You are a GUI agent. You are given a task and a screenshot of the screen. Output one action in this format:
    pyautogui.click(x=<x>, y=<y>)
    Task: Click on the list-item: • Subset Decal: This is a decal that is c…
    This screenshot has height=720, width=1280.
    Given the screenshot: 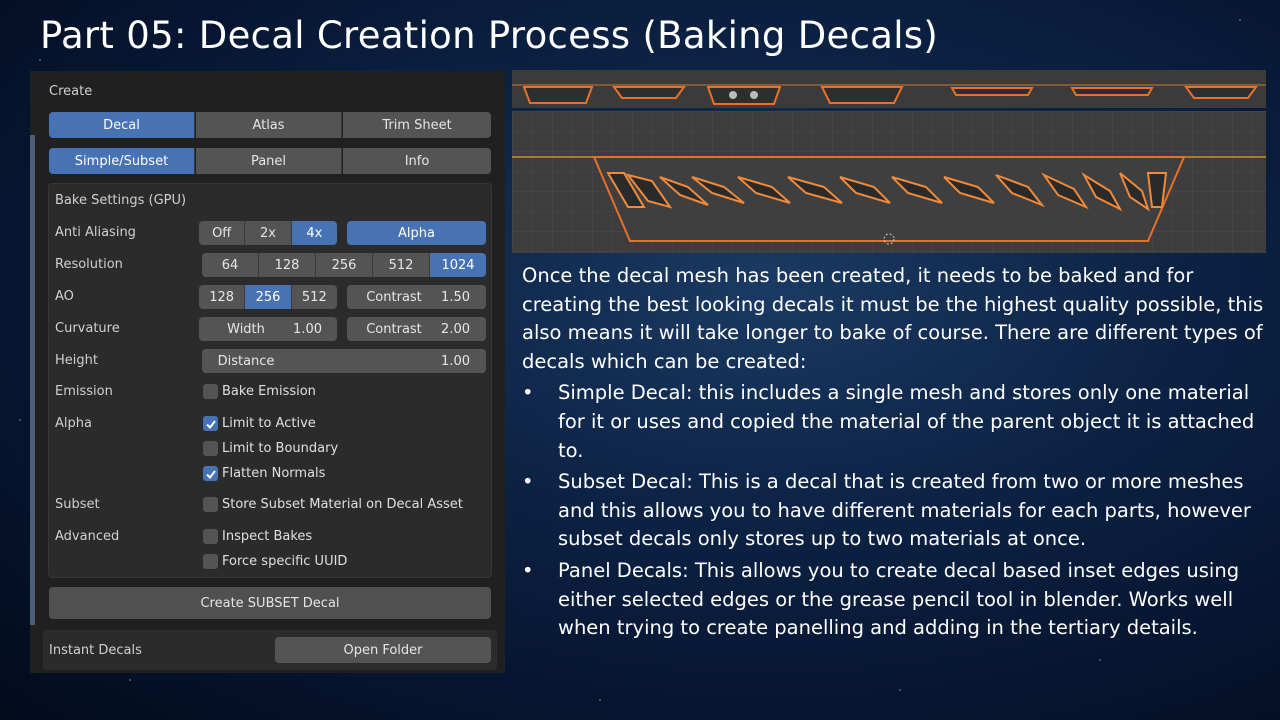 What is the action you would take?
    pyautogui.click(x=898, y=511)
    